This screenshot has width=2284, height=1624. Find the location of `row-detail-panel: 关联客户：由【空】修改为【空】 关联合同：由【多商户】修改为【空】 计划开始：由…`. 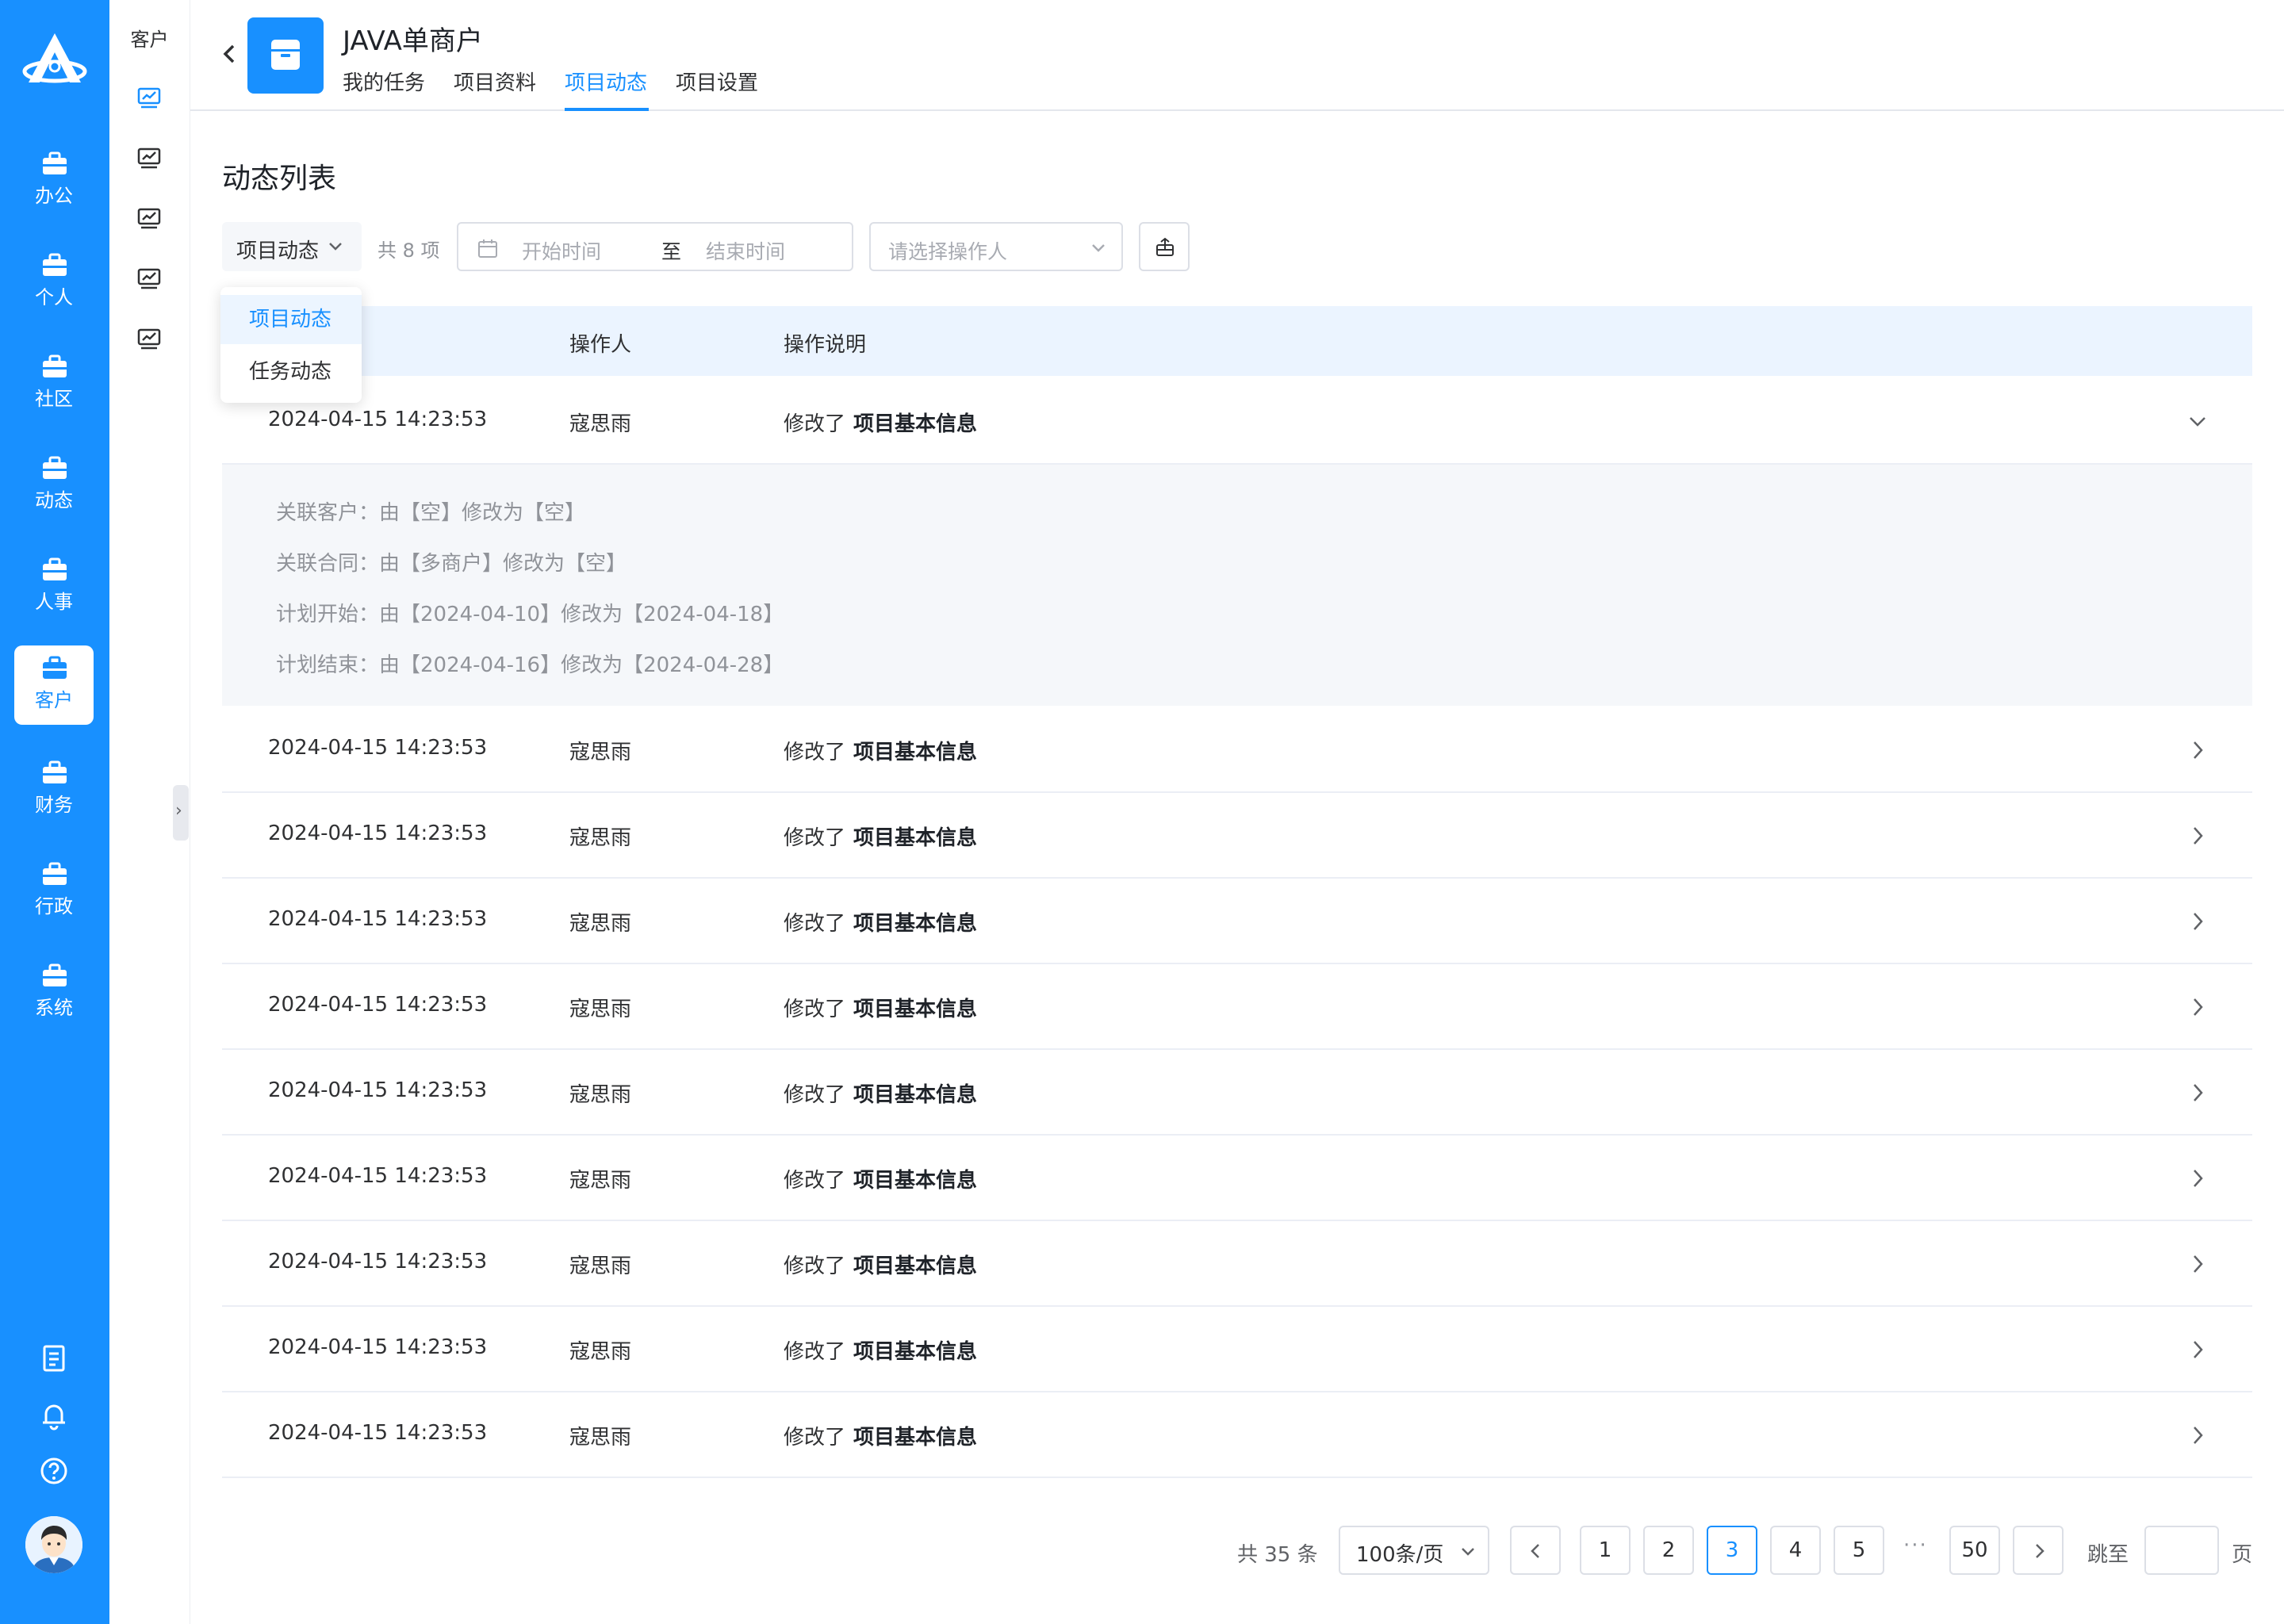

row-detail-panel: 关联客户：由【空】修改为【空】 关联合同：由【多商户】修改为【空】 计划开始：由… is located at coordinates (1237, 585).